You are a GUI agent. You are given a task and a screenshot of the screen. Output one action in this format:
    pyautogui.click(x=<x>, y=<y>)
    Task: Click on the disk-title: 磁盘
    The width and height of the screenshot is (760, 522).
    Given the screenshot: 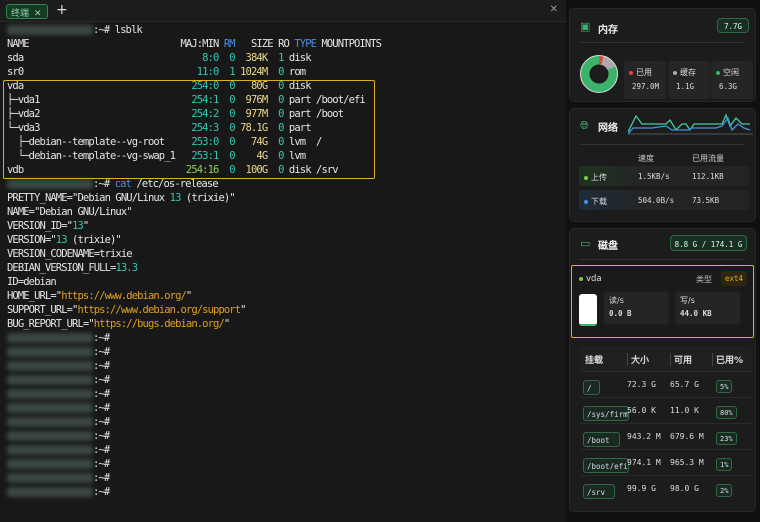 What is the action you would take?
    pyautogui.click(x=608, y=246)
    